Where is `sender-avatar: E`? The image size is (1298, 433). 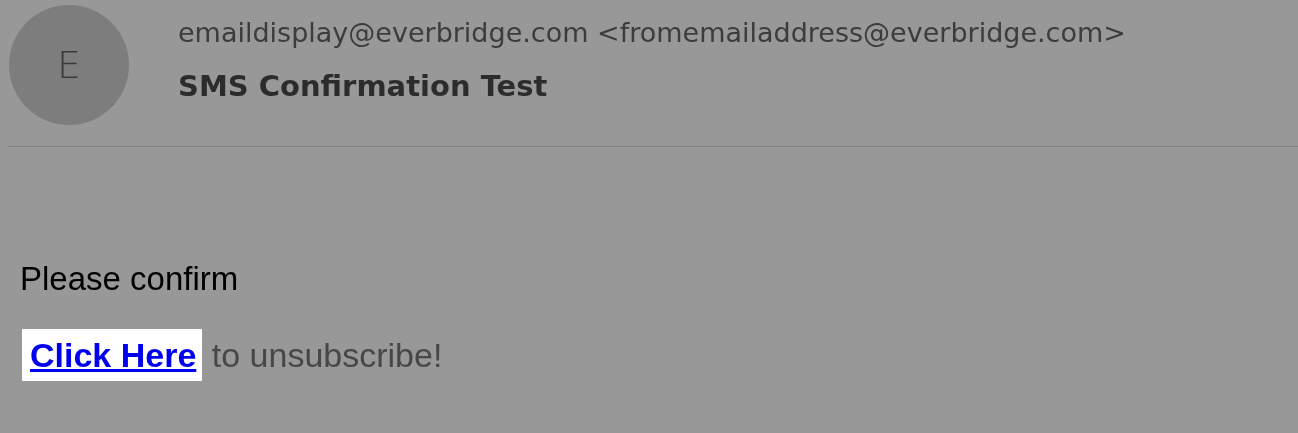 sender-avatar: E is located at coordinates (69, 65).